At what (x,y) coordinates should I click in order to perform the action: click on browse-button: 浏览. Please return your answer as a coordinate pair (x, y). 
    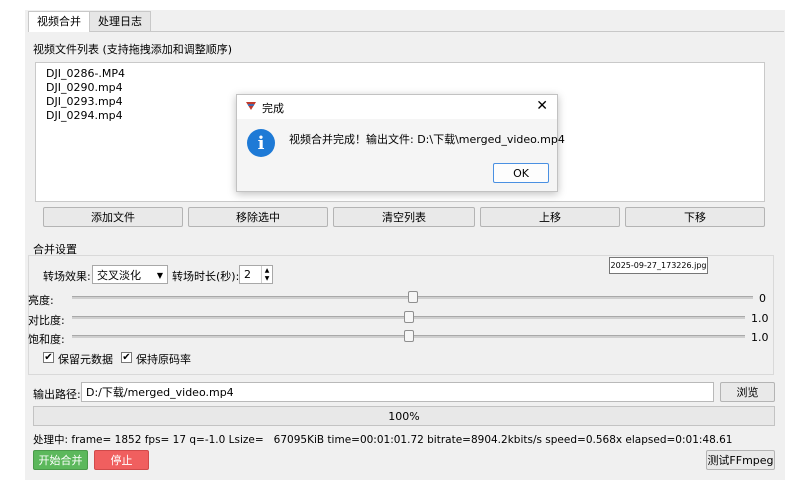
    Looking at the image, I should click on (747, 392).